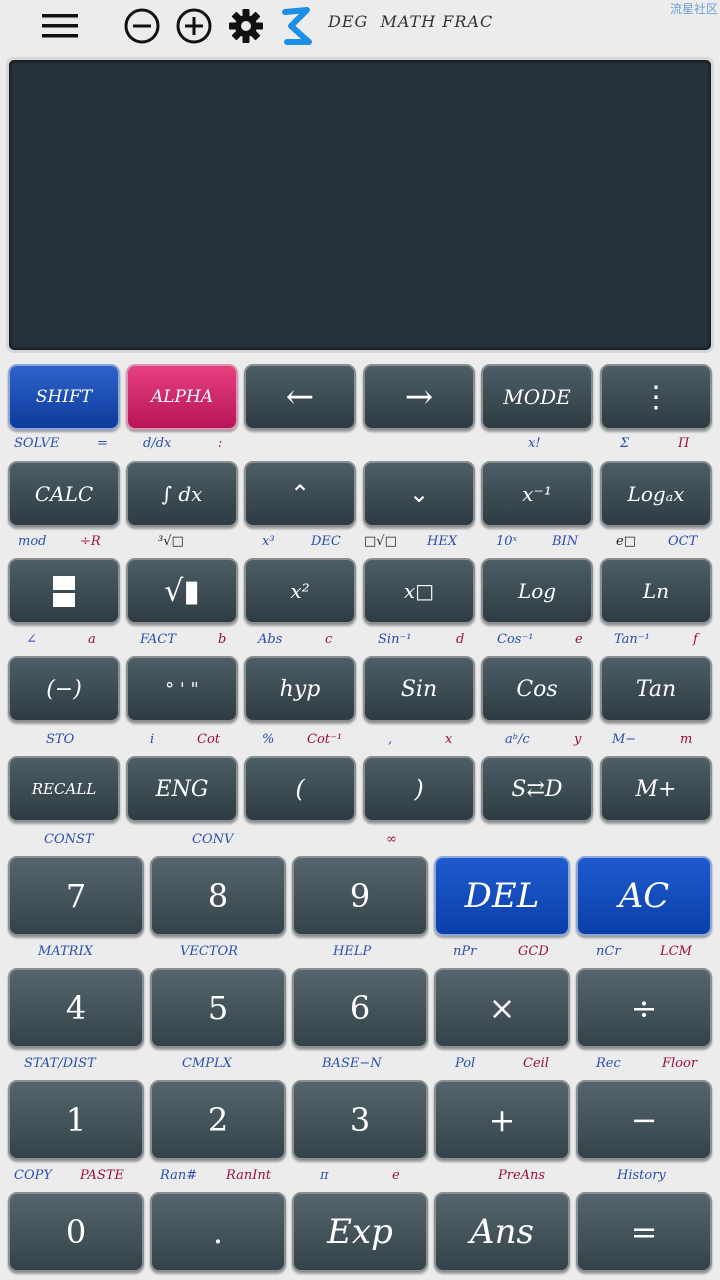  Describe the element at coordinates (300, 591) in the screenshot. I see `x-button: x²` at that location.